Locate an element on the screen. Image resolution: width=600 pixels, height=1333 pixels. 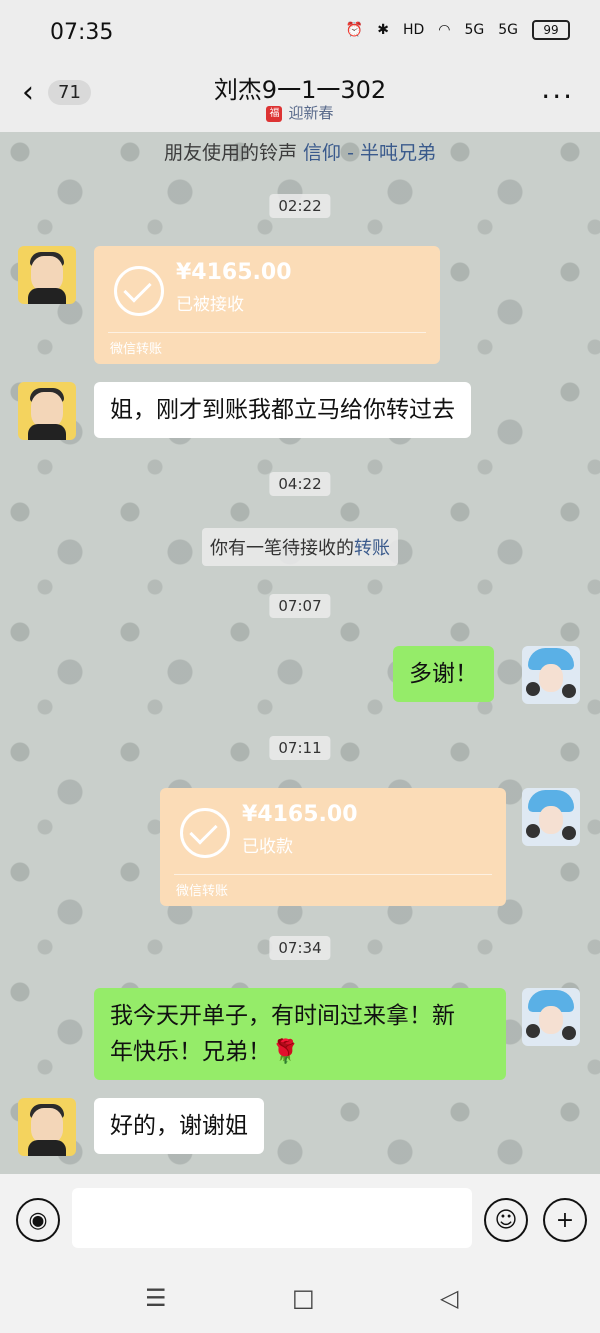
battery-icon: 99 is located at coordinates (551, 30).